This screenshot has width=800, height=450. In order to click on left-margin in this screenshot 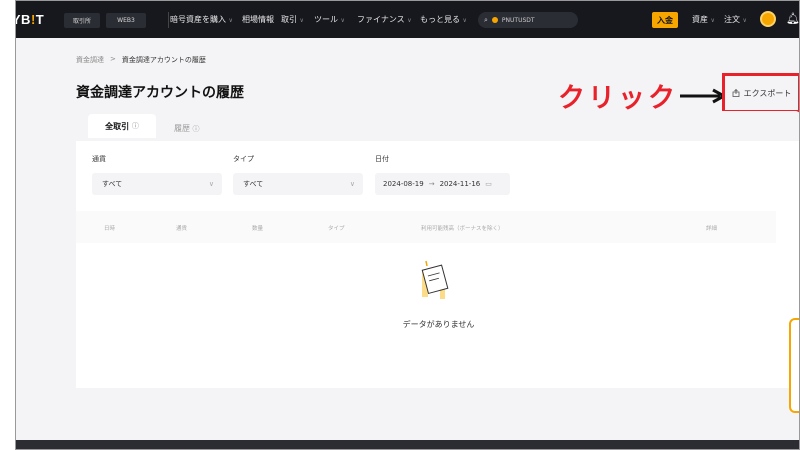, I will do `click(7, 225)`.